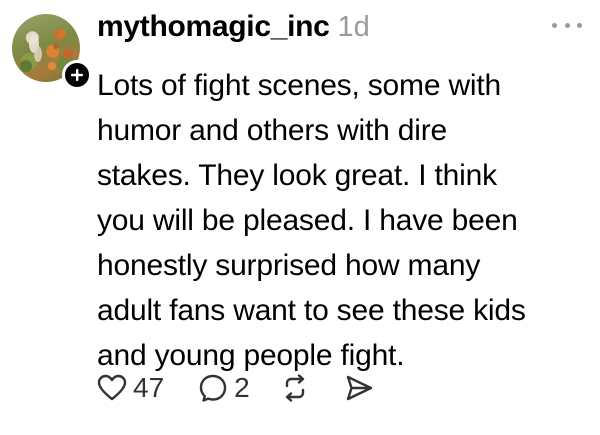 The width and height of the screenshot is (600, 435). Describe the element at coordinates (213, 388) in the screenshot. I see `comment-icon` at that location.